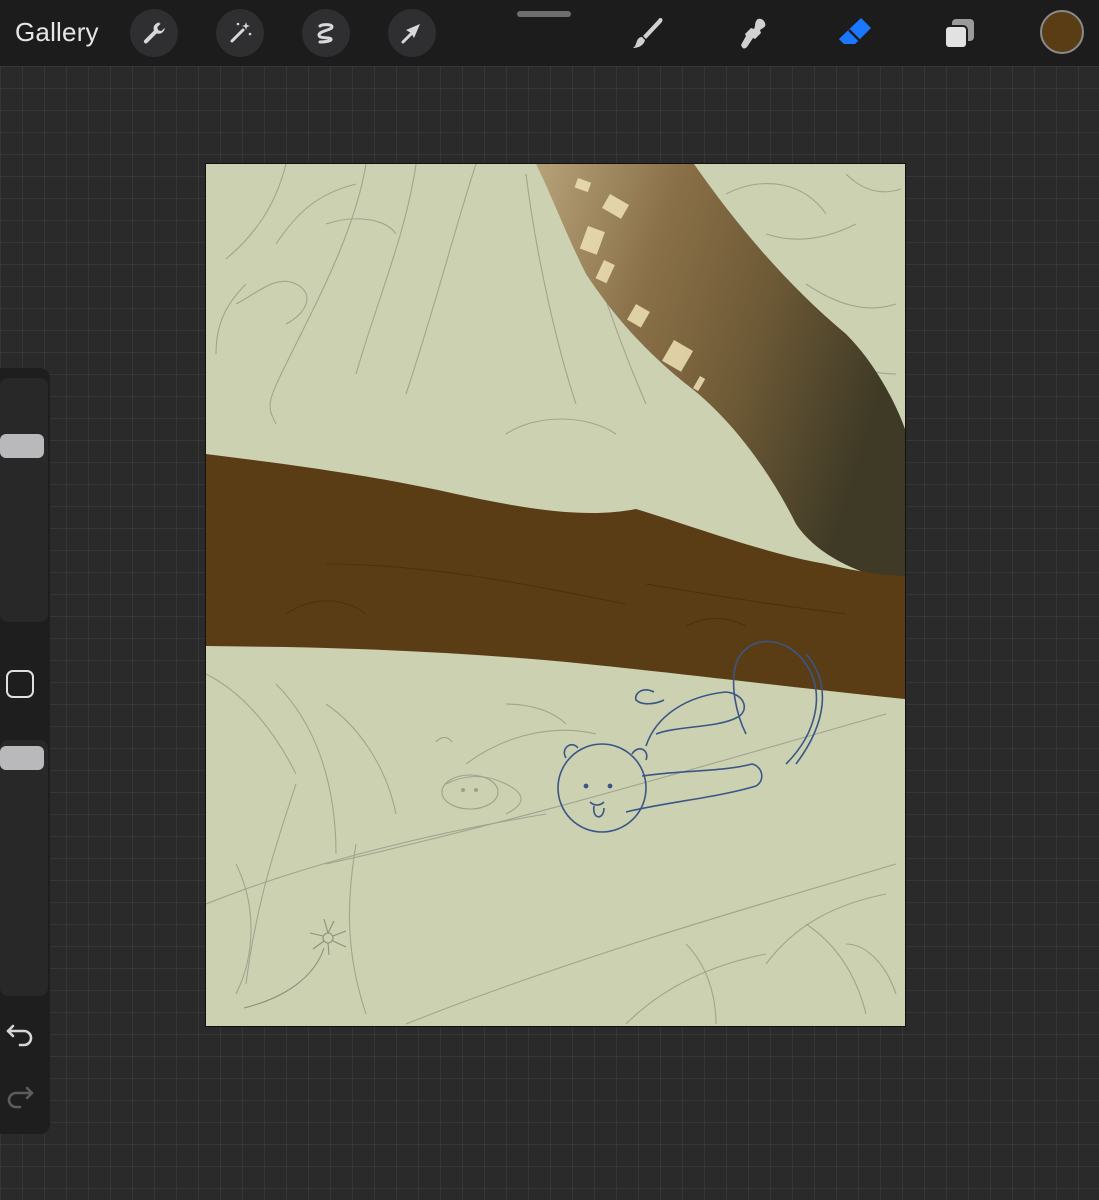  Describe the element at coordinates (57, 32) in the screenshot. I see `gallery-button: Gallery` at that location.